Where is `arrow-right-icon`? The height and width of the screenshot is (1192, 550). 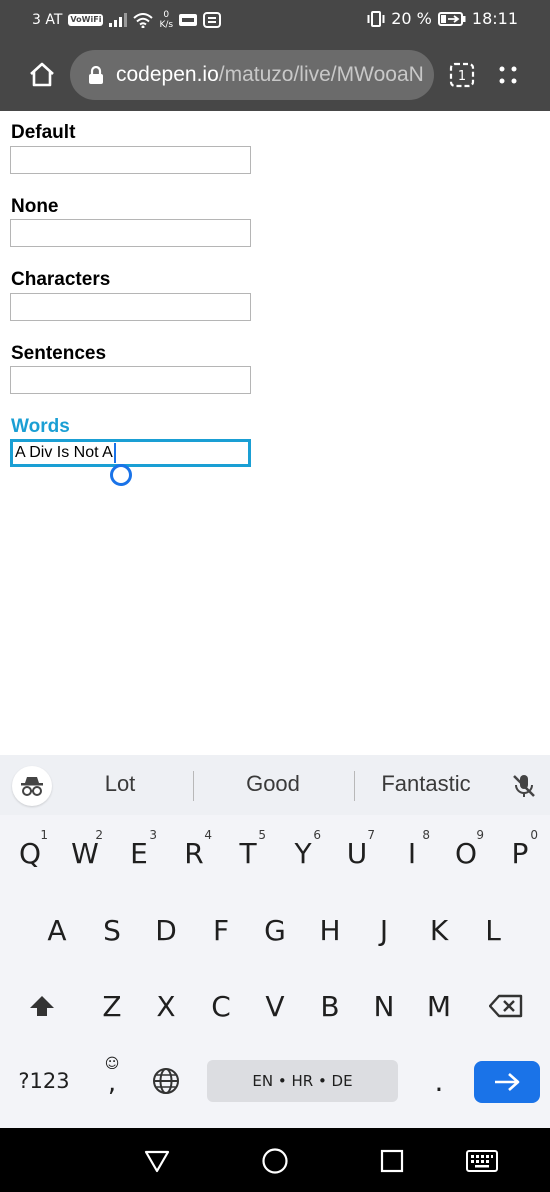 arrow-right-icon is located at coordinates (507, 1082).